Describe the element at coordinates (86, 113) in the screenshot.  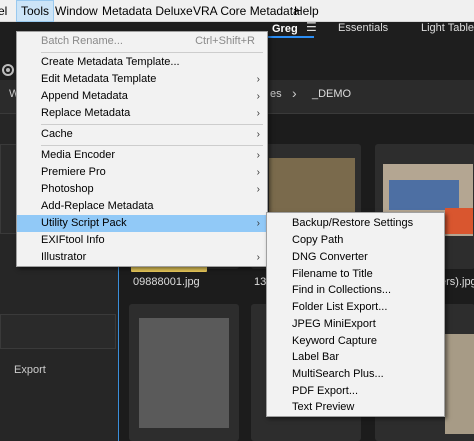
I see `menu-item-label: Replace Metadata` at that location.